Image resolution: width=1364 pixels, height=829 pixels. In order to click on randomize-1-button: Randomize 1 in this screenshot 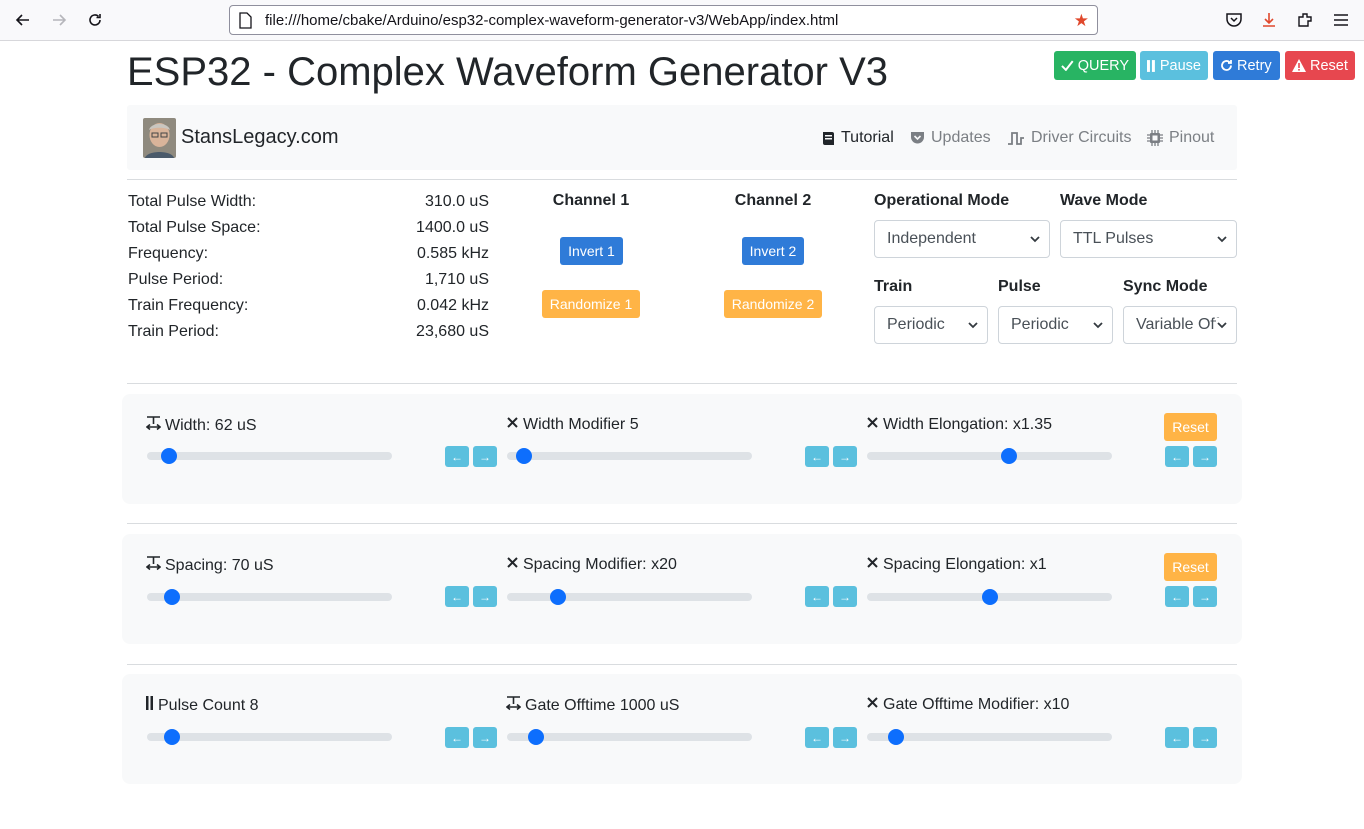, I will do `click(591, 304)`.